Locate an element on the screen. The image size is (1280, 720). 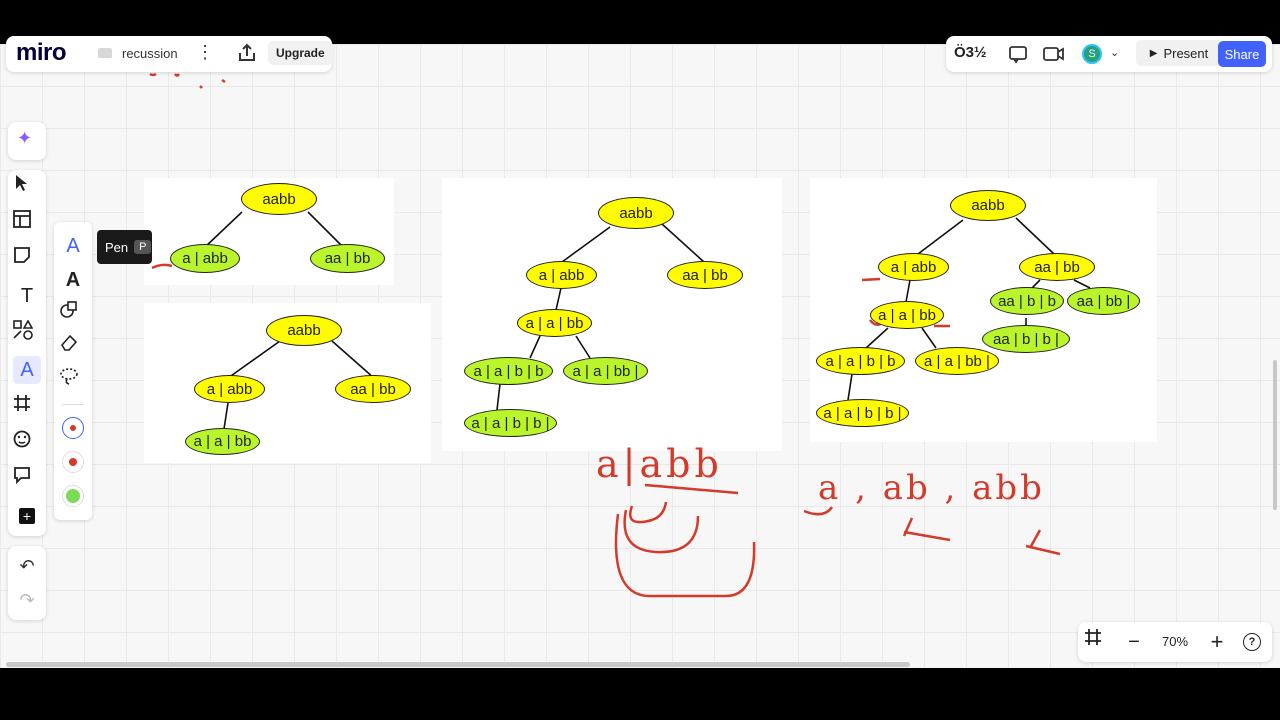
vertical-scrollbar is located at coordinates (1275, 435).